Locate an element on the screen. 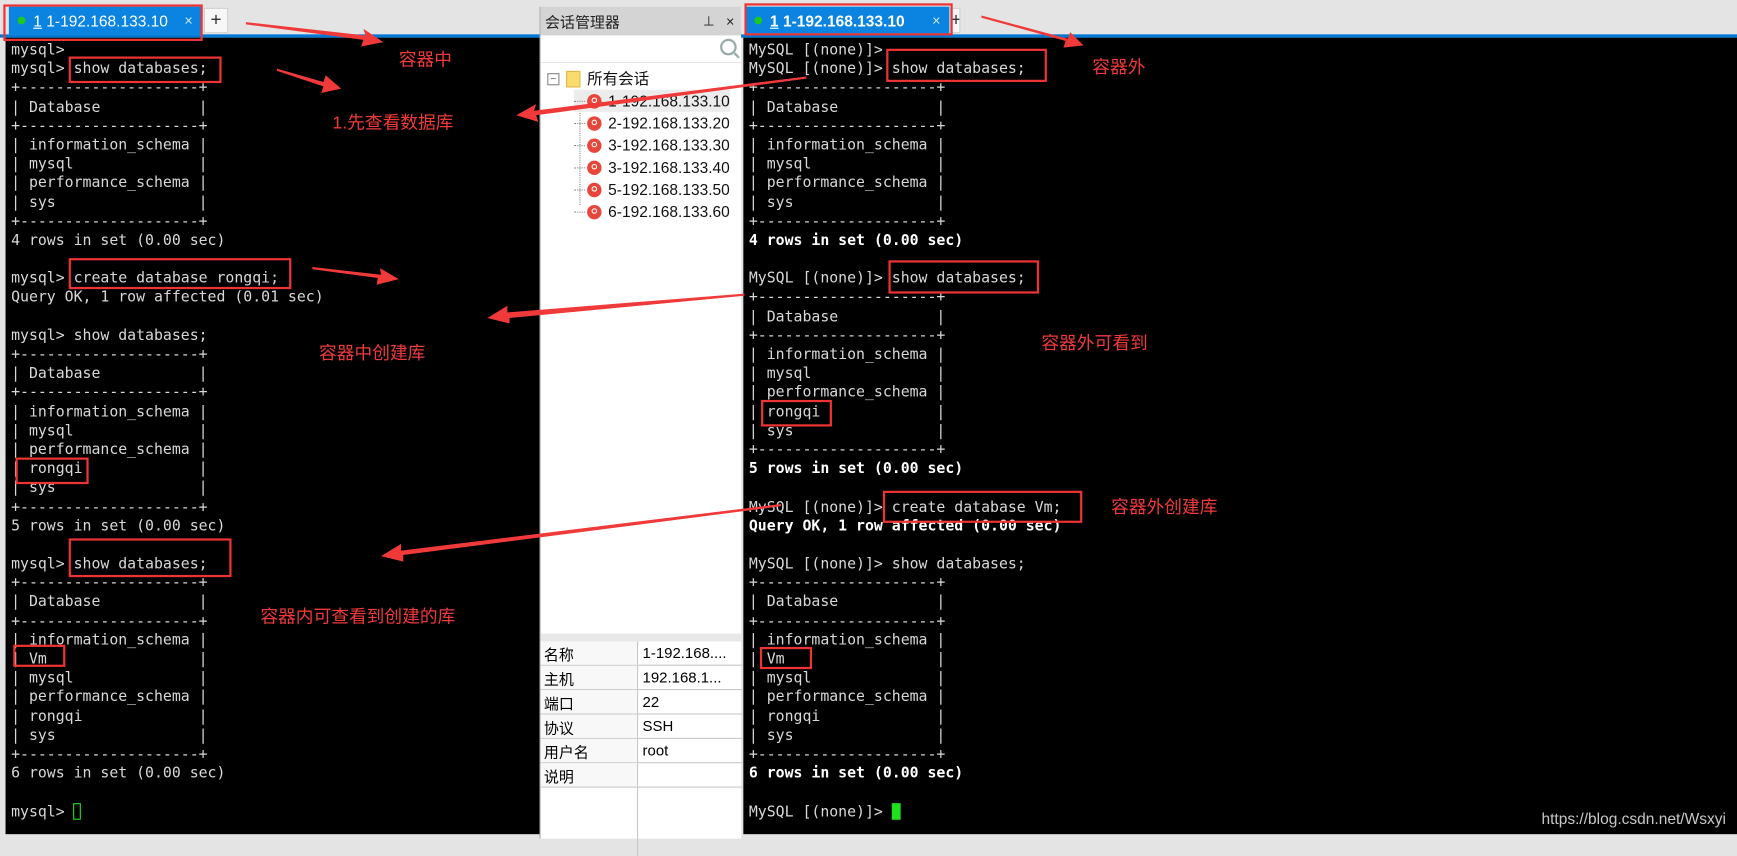  tree-root-all-sessions: − 所有会话 is located at coordinates (598, 79).